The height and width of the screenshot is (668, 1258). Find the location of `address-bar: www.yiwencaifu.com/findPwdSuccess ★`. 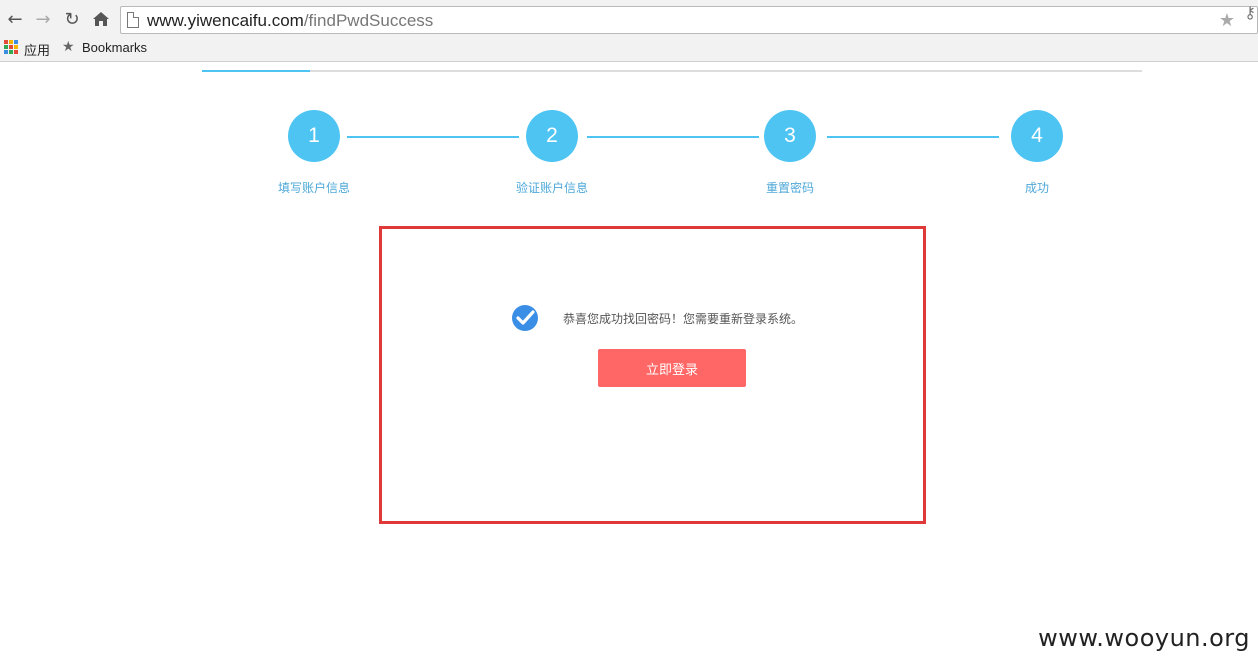

address-bar: www.yiwencaifu.com/findPwdSuccess ★ is located at coordinates (689, 20).